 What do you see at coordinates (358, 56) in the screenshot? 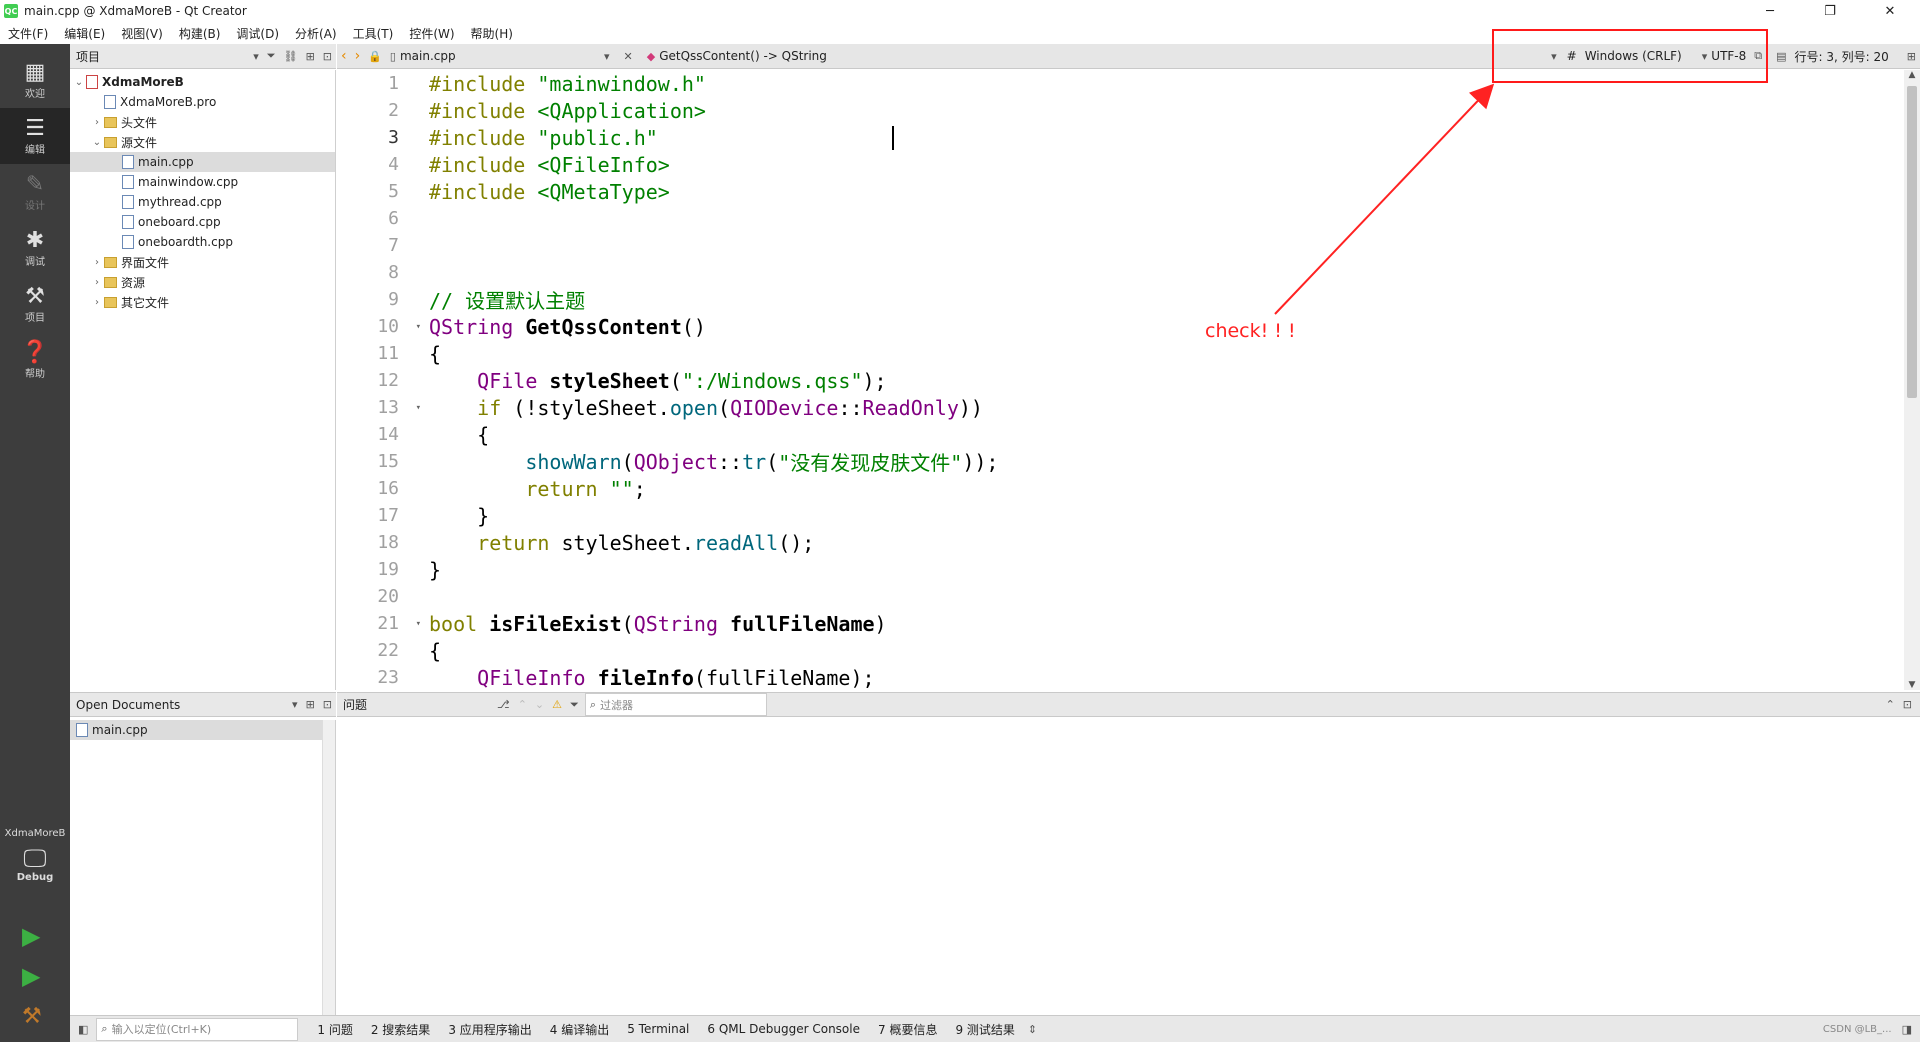
I see `forward-arrow-icon: ›` at bounding box center [358, 56].